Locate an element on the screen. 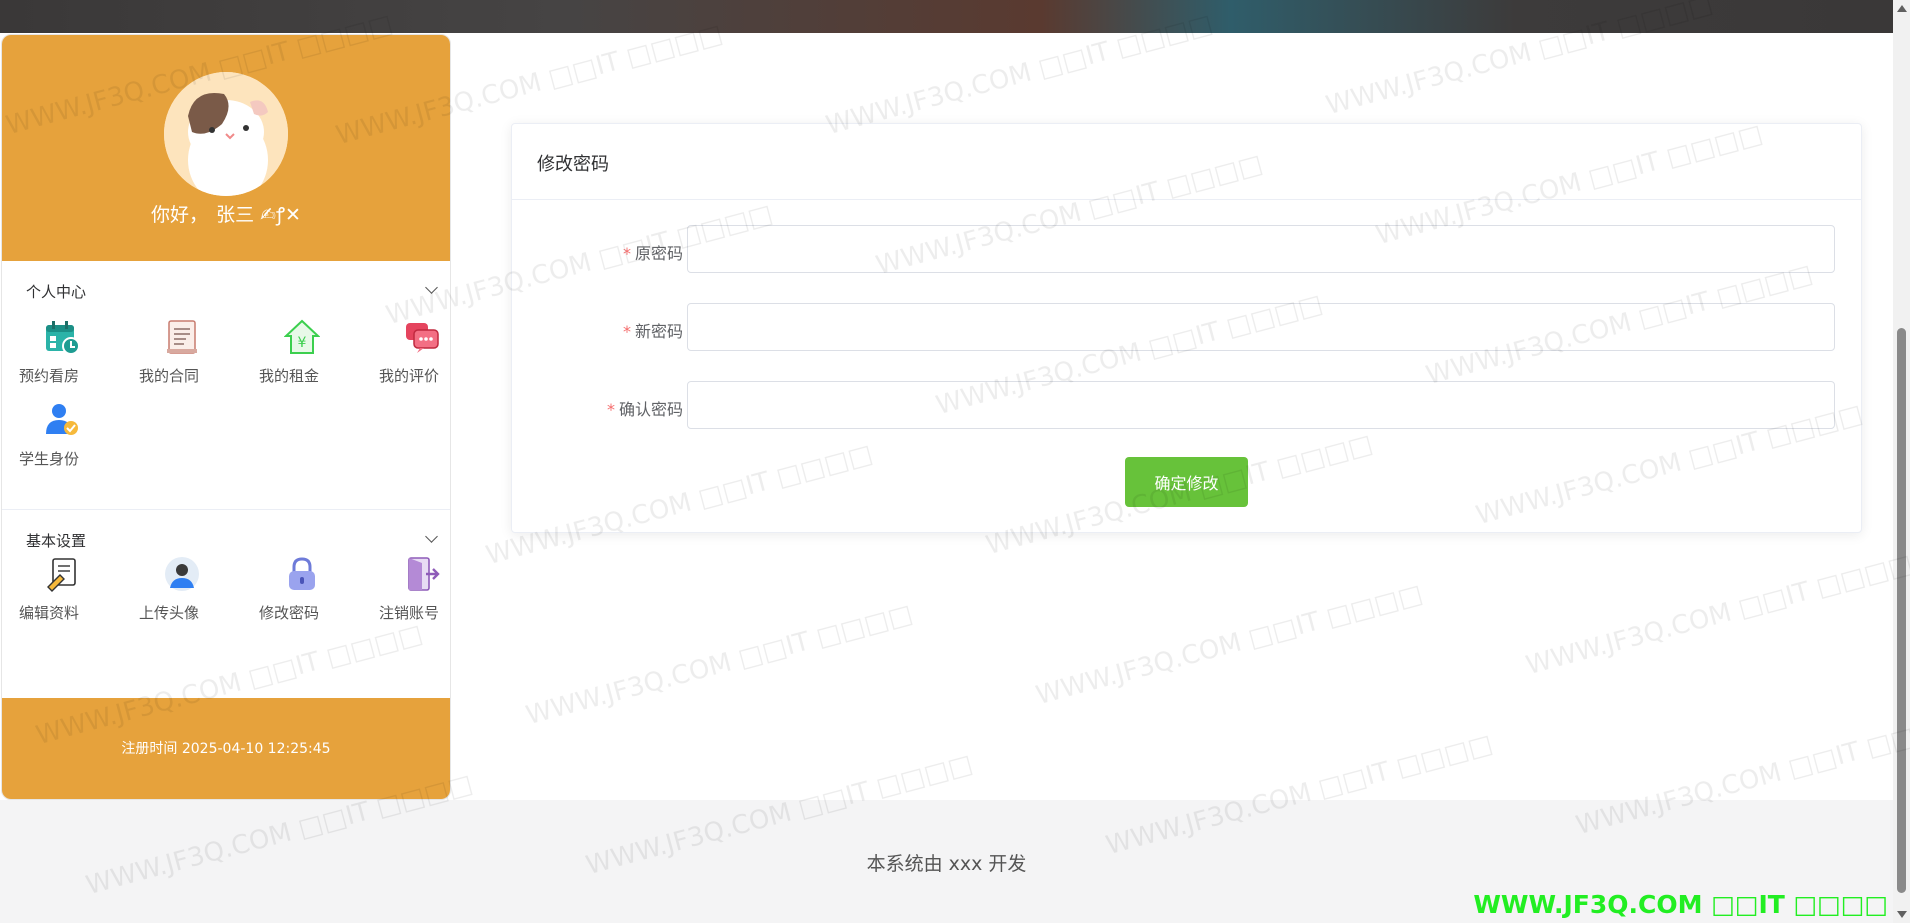 The image size is (1910, 923). menu-item-label: 我的合同 is located at coordinates (168, 376).